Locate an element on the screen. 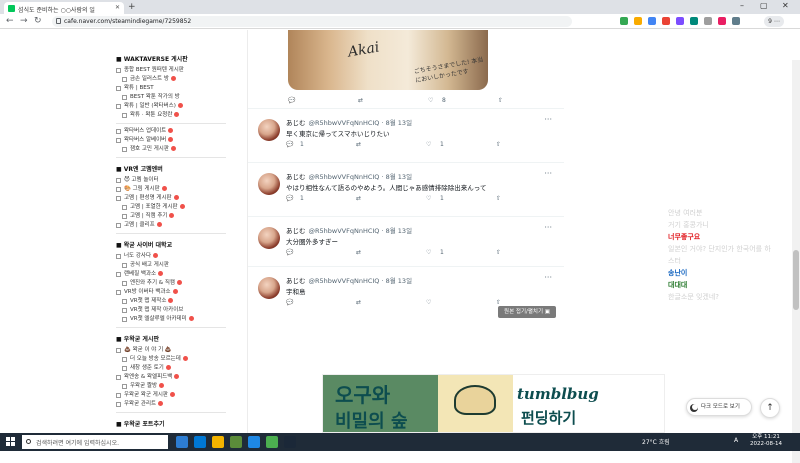  weather-status: 27°C 흐림 is located at coordinates (656, 441).